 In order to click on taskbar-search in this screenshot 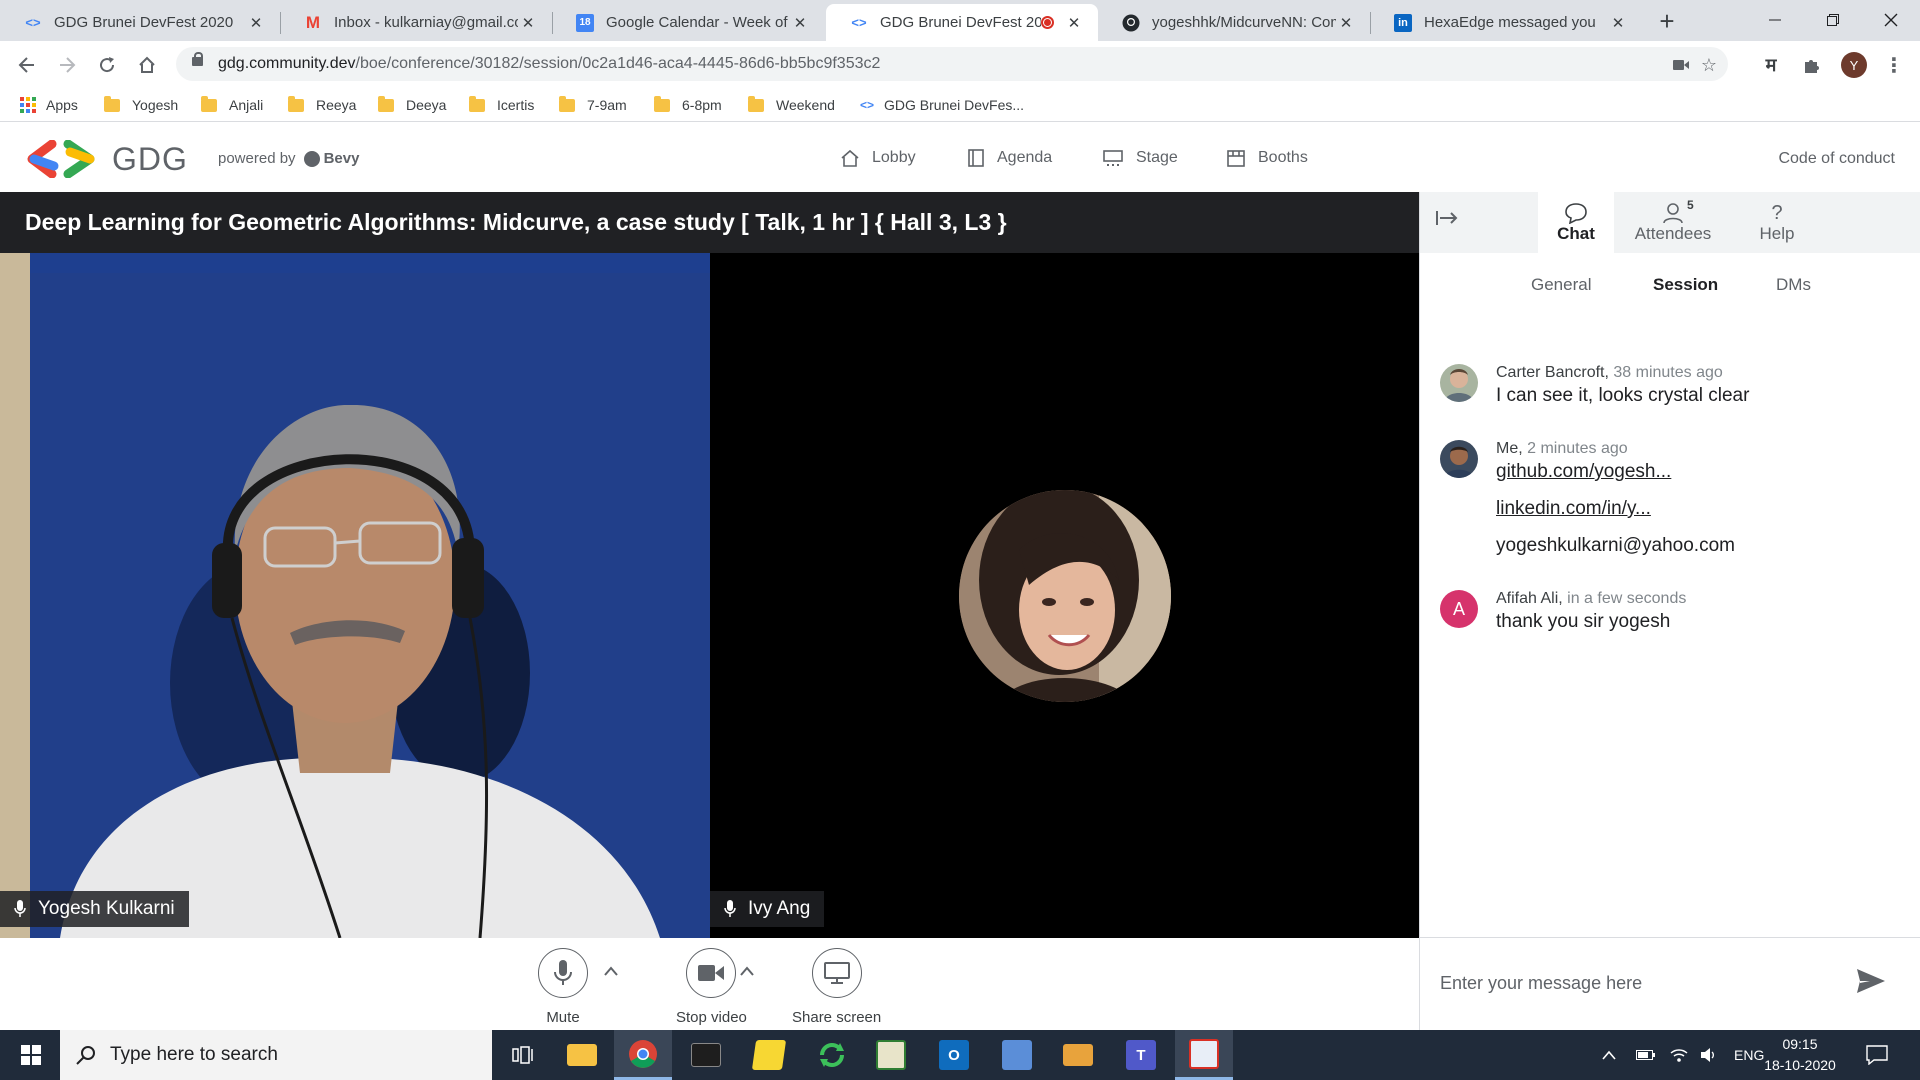, I will do `click(276, 1055)`.